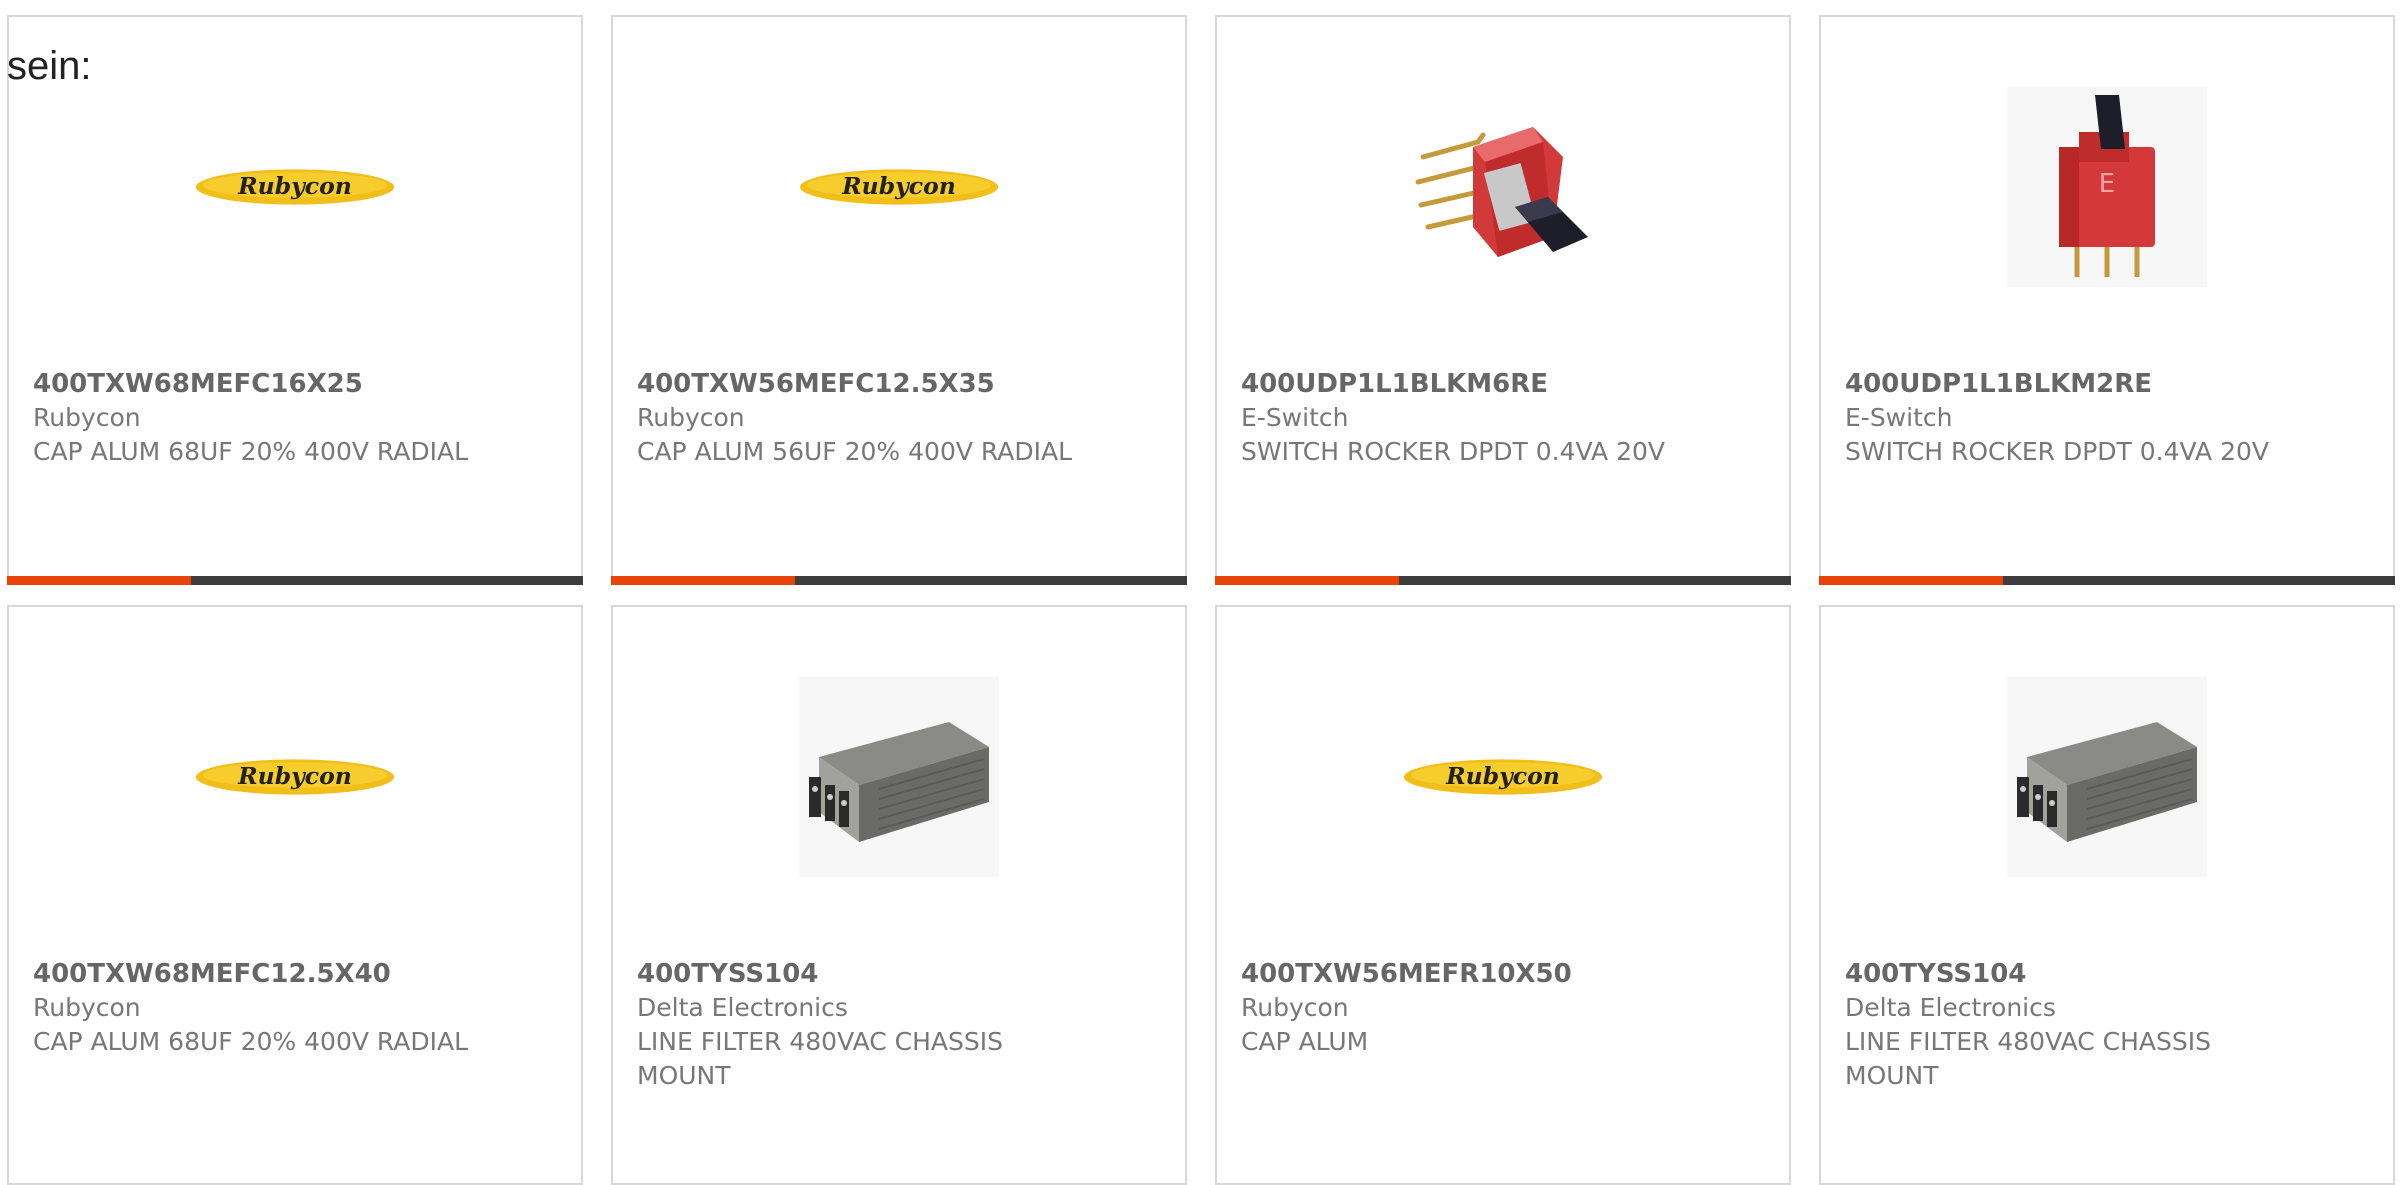 The width and height of the screenshot is (2400, 1185). I want to click on part-number: 400TXW68MEFC16X25, so click(295, 384).